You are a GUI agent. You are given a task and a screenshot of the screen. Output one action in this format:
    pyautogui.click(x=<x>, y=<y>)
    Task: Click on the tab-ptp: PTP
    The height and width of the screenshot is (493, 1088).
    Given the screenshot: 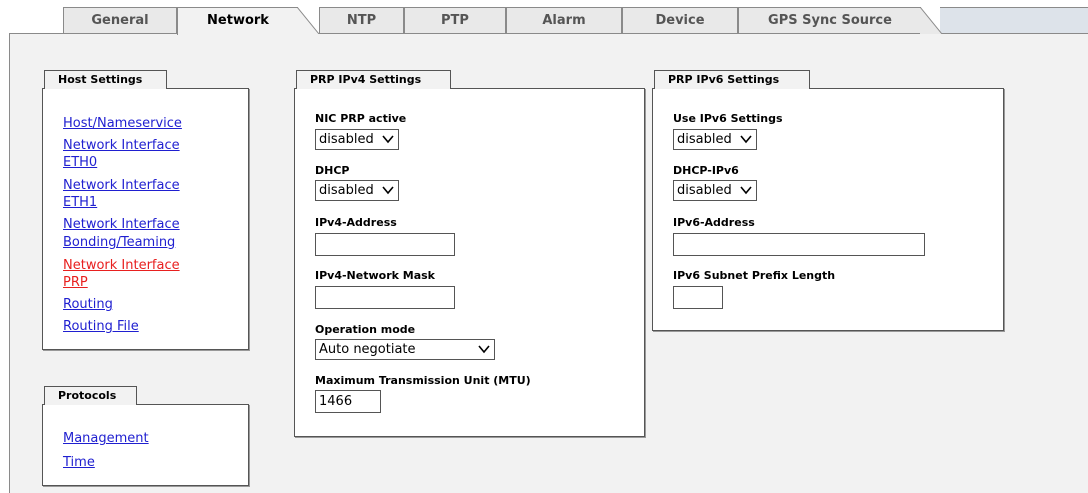 What is the action you would take?
    pyautogui.click(x=455, y=20)
    